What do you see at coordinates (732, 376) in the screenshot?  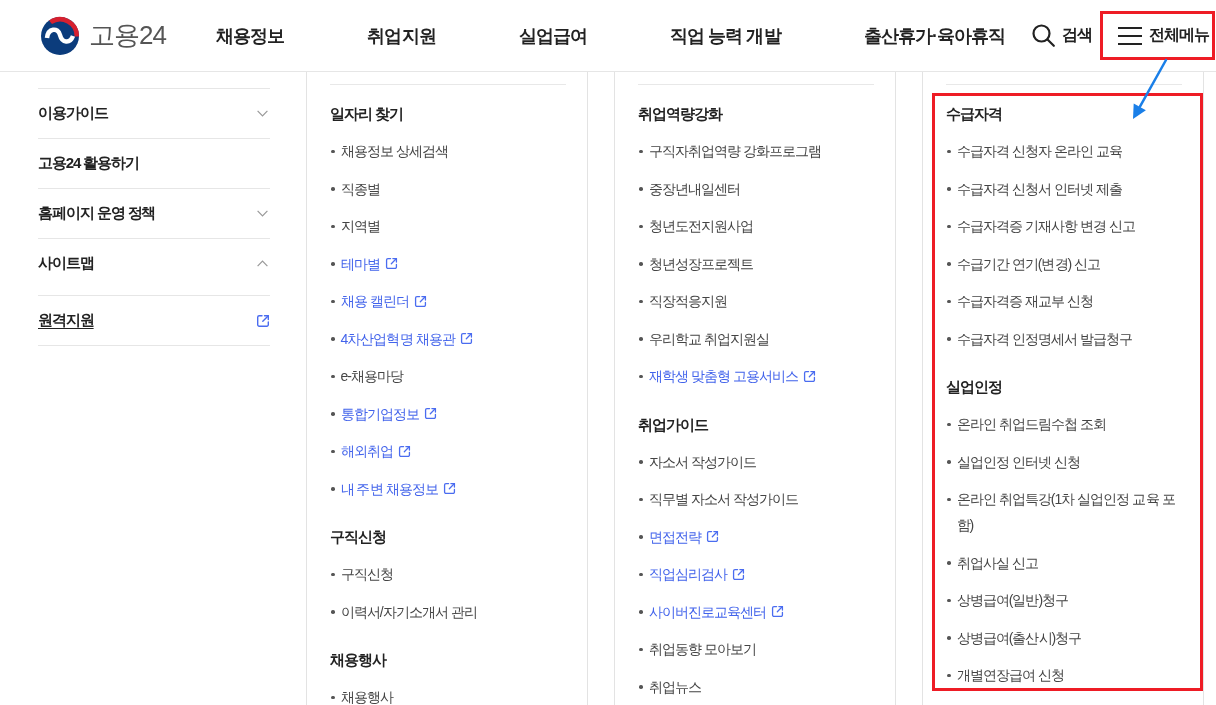 I see `menu-link: 재학생 맞춤형 고용서비스` at bounding box center [732, 376].